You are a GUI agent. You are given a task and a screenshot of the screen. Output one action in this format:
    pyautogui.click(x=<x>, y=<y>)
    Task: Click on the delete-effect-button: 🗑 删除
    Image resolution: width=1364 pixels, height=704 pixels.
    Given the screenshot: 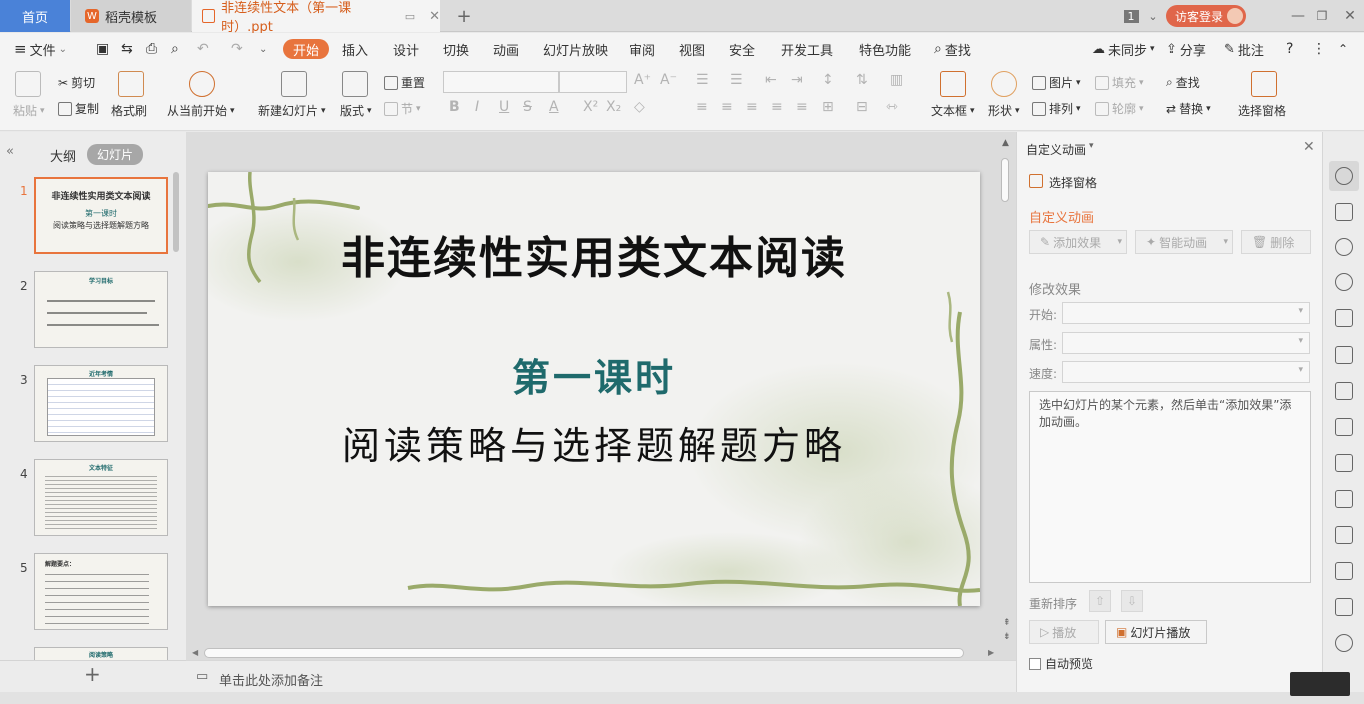 What is the action you would take?
    pyautogui.click(x=1276, y=242)
    